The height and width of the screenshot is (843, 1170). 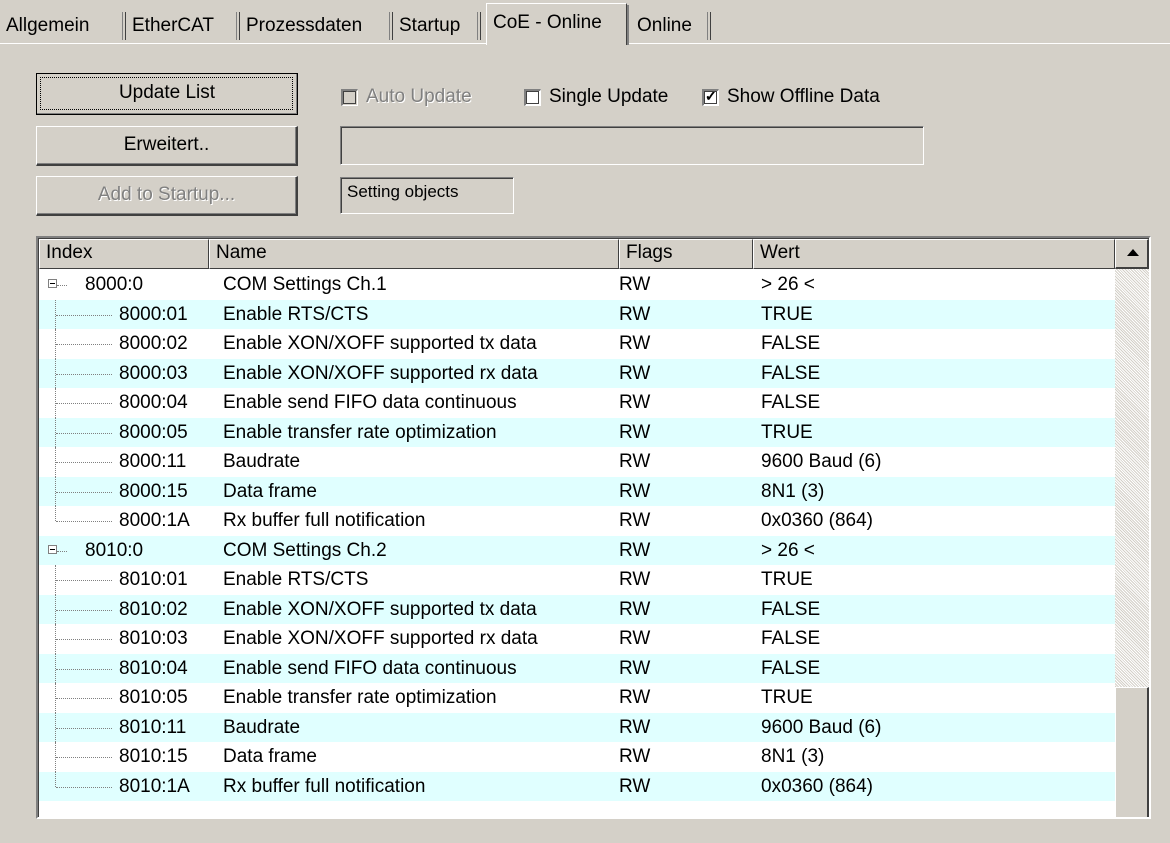 What do you see at coordinates (270, 491) in the screenshot?
I see `row-name: Data frame` at bounding box center [270, 491].